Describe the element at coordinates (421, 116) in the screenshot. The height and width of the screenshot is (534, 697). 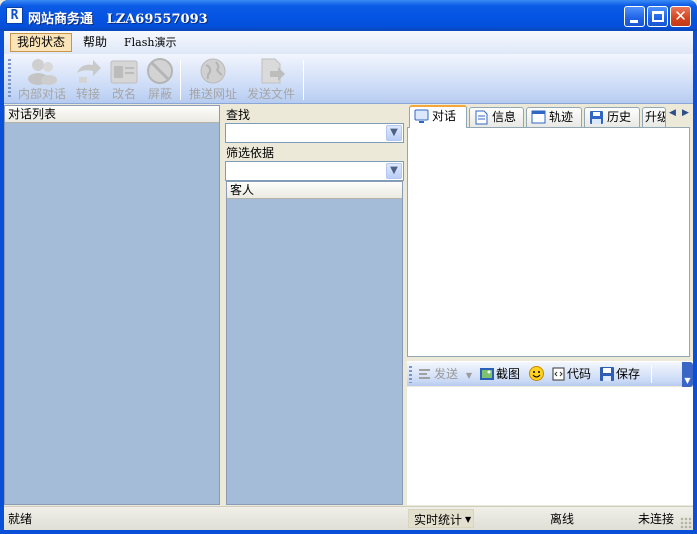
I see `monitor-chat-icon` at that location.